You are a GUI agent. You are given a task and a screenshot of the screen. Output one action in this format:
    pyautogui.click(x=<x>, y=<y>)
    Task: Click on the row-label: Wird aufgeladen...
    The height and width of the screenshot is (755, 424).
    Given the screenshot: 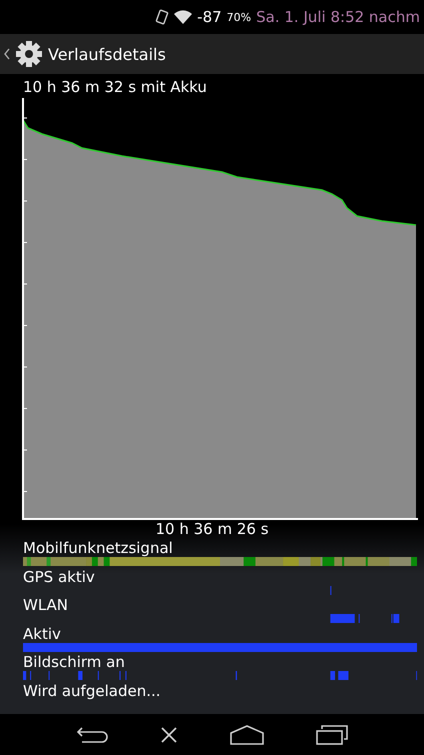 What is the action you would take?
    pyautogui.click(x=92, y=691)
    